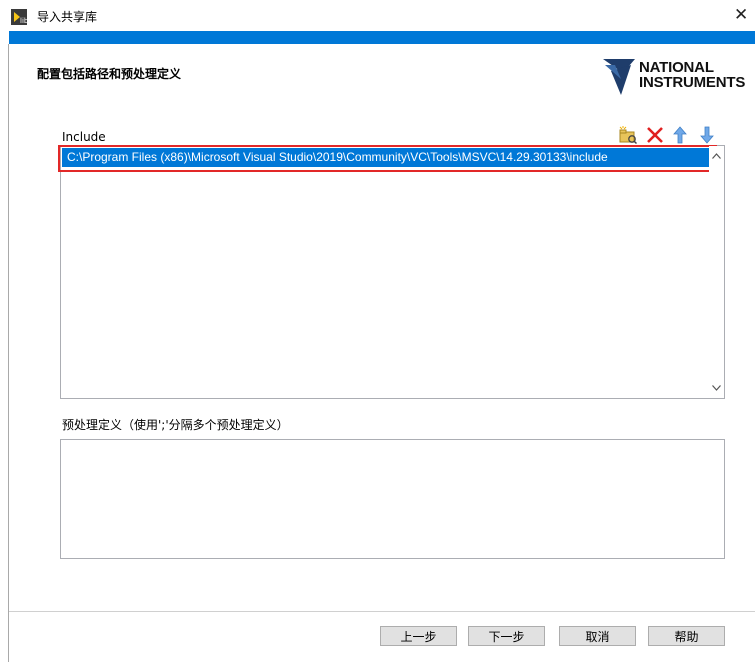 The width and height of the screenshot is (755, 662). Describe the element at coordinates (382, 37) in the screenshot. I see `header-accent-bar` at that location.